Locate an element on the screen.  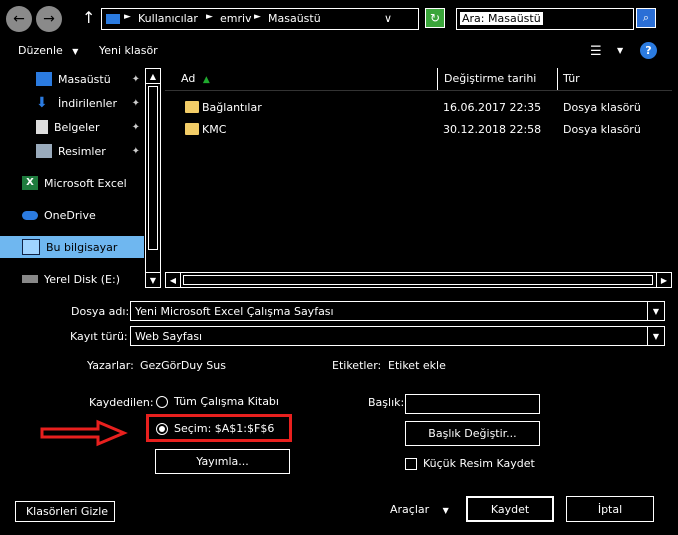
arrow-left-icon: ← is located at coordinates (19, 19).